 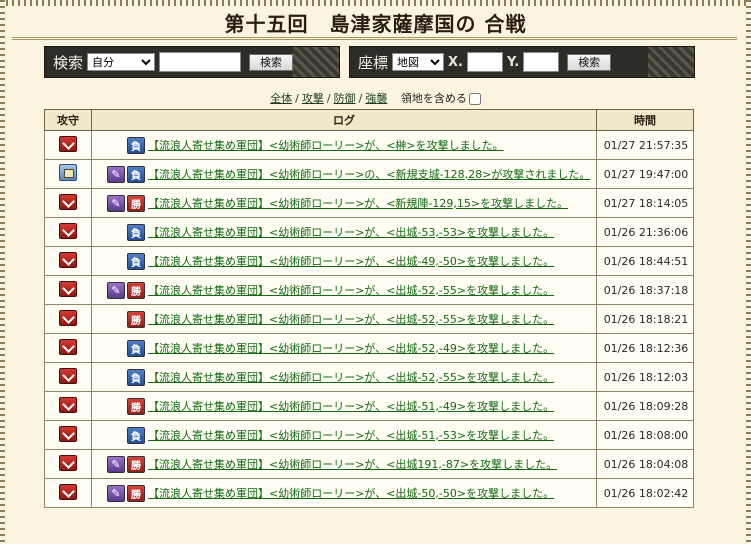 What do you see at coordinates (2, 272) in the screenshot?
I see `ornamental-border-left` at bounding box center [2, 272].